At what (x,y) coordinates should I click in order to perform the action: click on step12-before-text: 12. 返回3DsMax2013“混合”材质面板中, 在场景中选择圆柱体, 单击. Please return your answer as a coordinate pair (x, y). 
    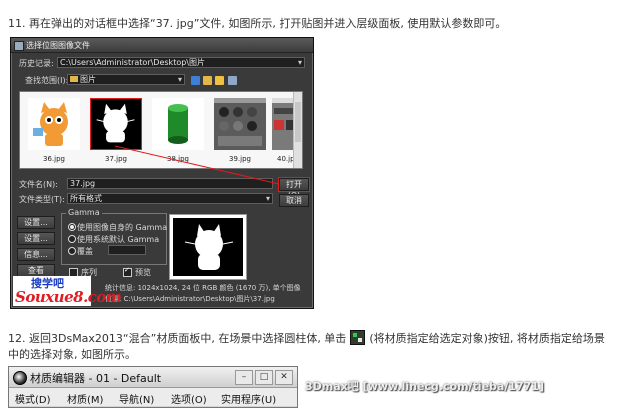
    Looking at the image, I should click on (177, 338).